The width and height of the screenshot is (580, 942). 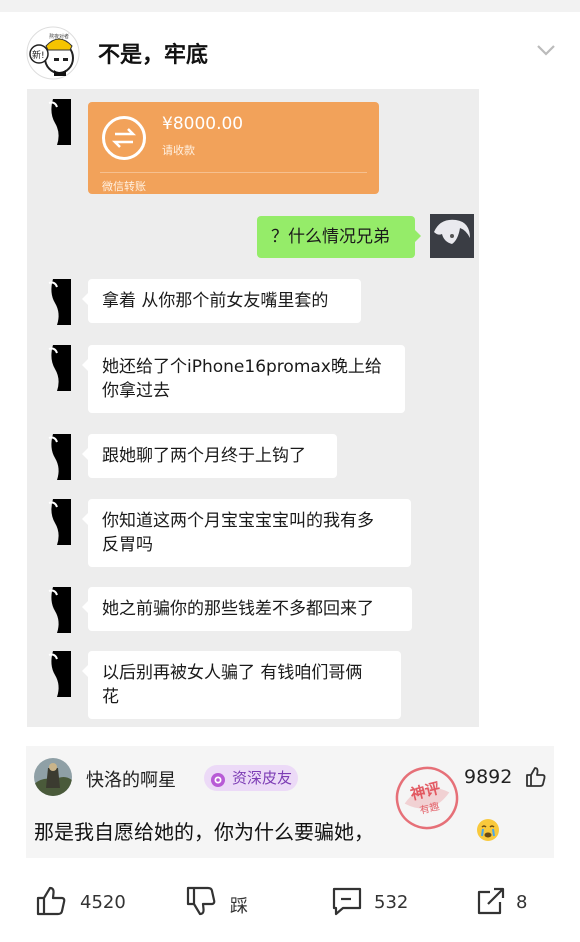 What do you see at coordinates (110, 697) in the screenshot?
I see `message-line: 花` at bounding box center [110, 697].